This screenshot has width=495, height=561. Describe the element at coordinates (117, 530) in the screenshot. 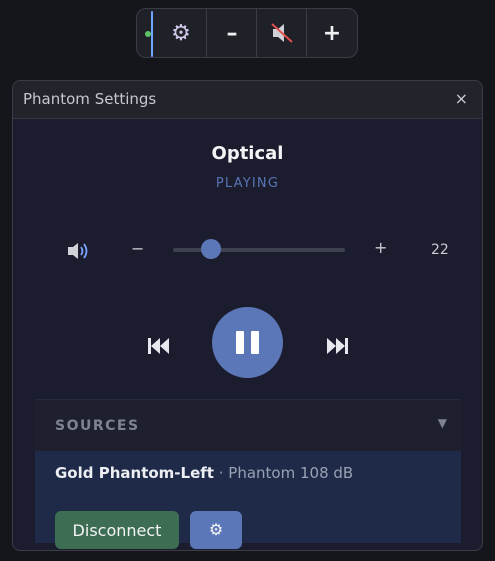

I see `disconnect-button: Disconnect` at that location.